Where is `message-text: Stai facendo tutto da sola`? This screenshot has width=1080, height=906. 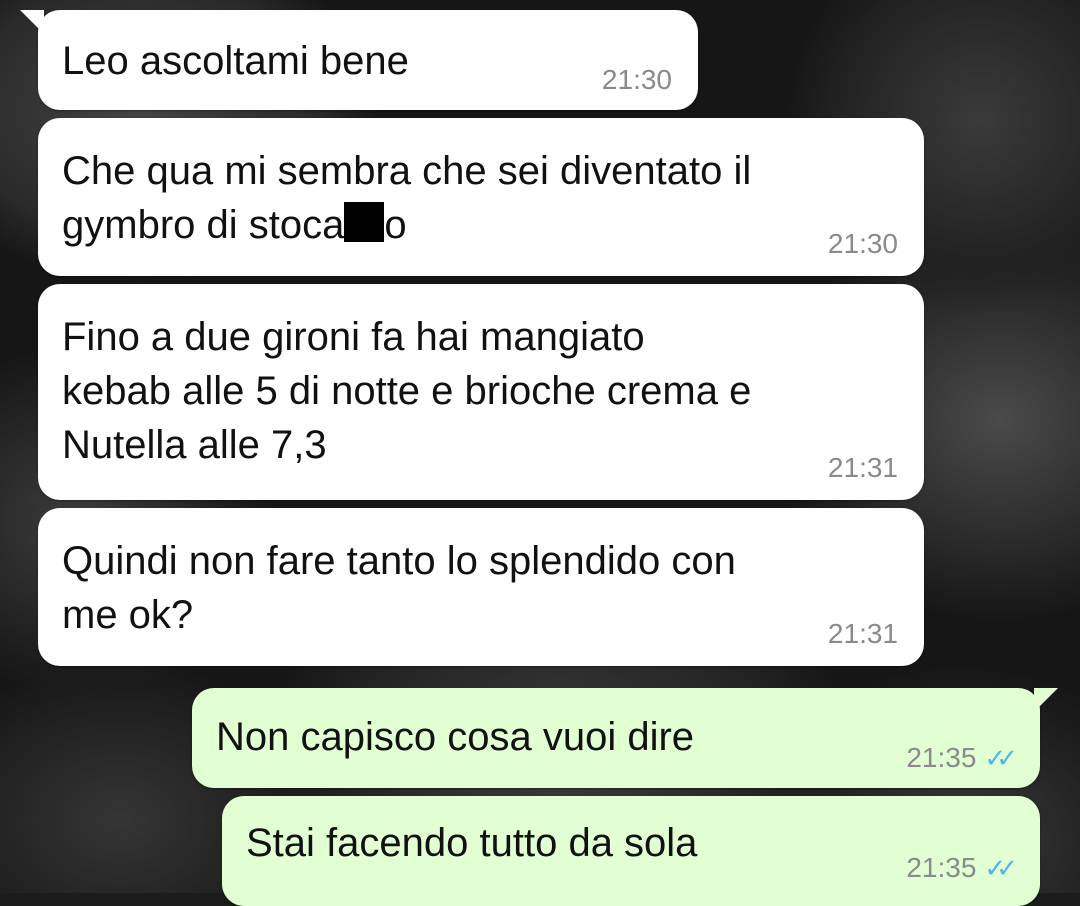 message-text: Stai facendo tutto da sola is located at coordinates (472, 843).